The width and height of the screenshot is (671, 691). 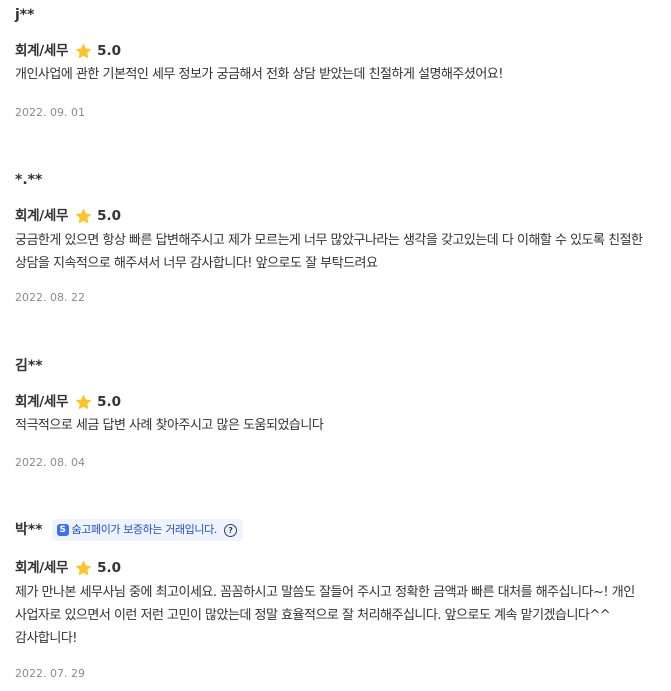 What do you see at coordinates (50, 673) in the screenshot?
I see `review-date: 2022. 07. 29` at bounding box center [50, 673].